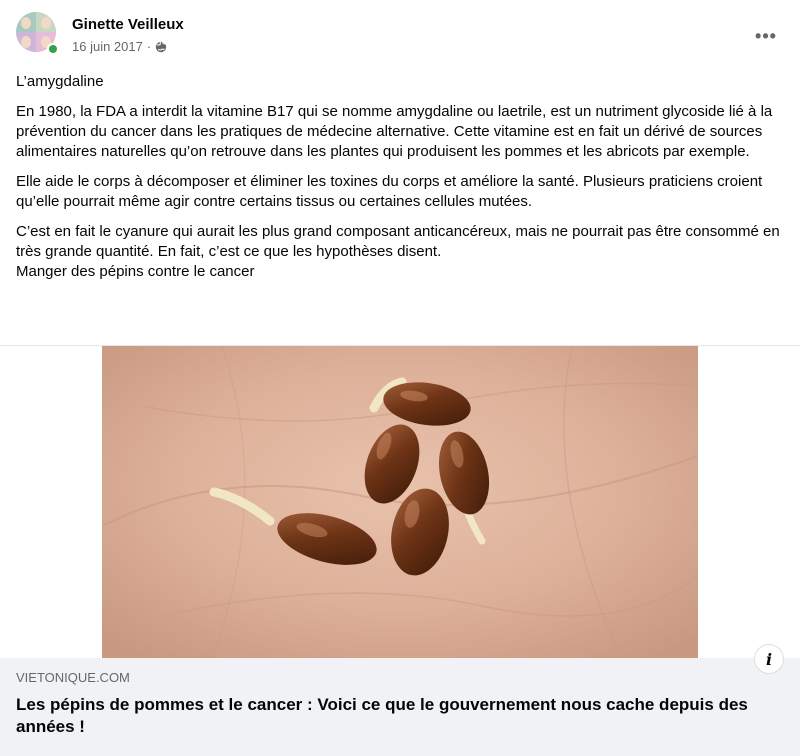  I want to click on post-date: 16 juin 2017, so click(107, 46).